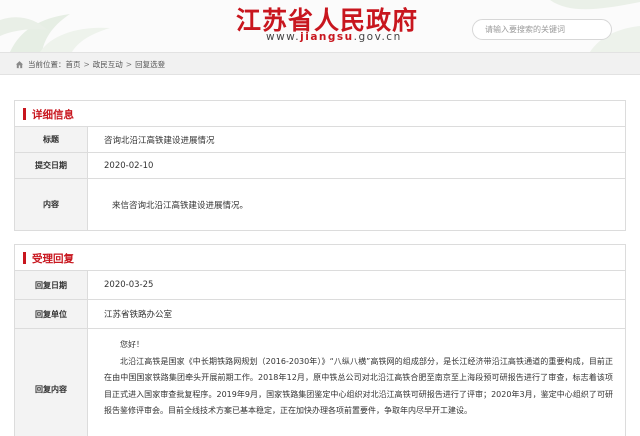  Describe the element at coordinates (320, 285) in the screenshot. I see `reply-row-date: 回复日期 2020-03-25` at that location.